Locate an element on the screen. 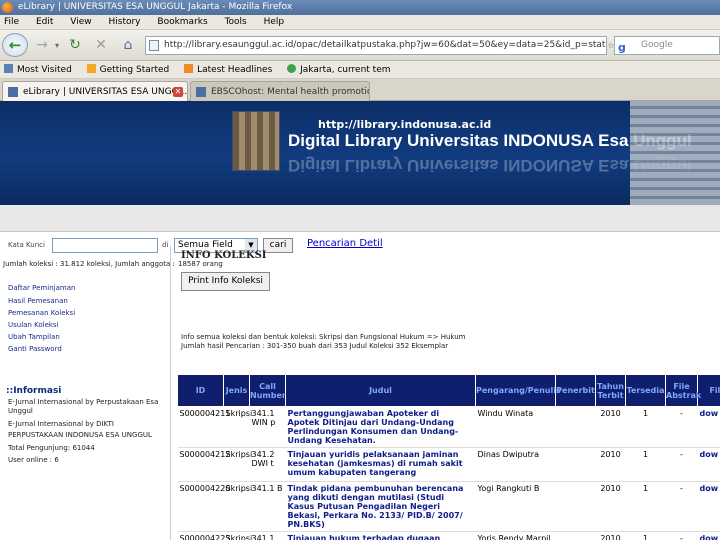 The image size is (720, 540). sidebar-item-usulan-koleksi: Usulan Koleksi is located at coordinates (33, 325).